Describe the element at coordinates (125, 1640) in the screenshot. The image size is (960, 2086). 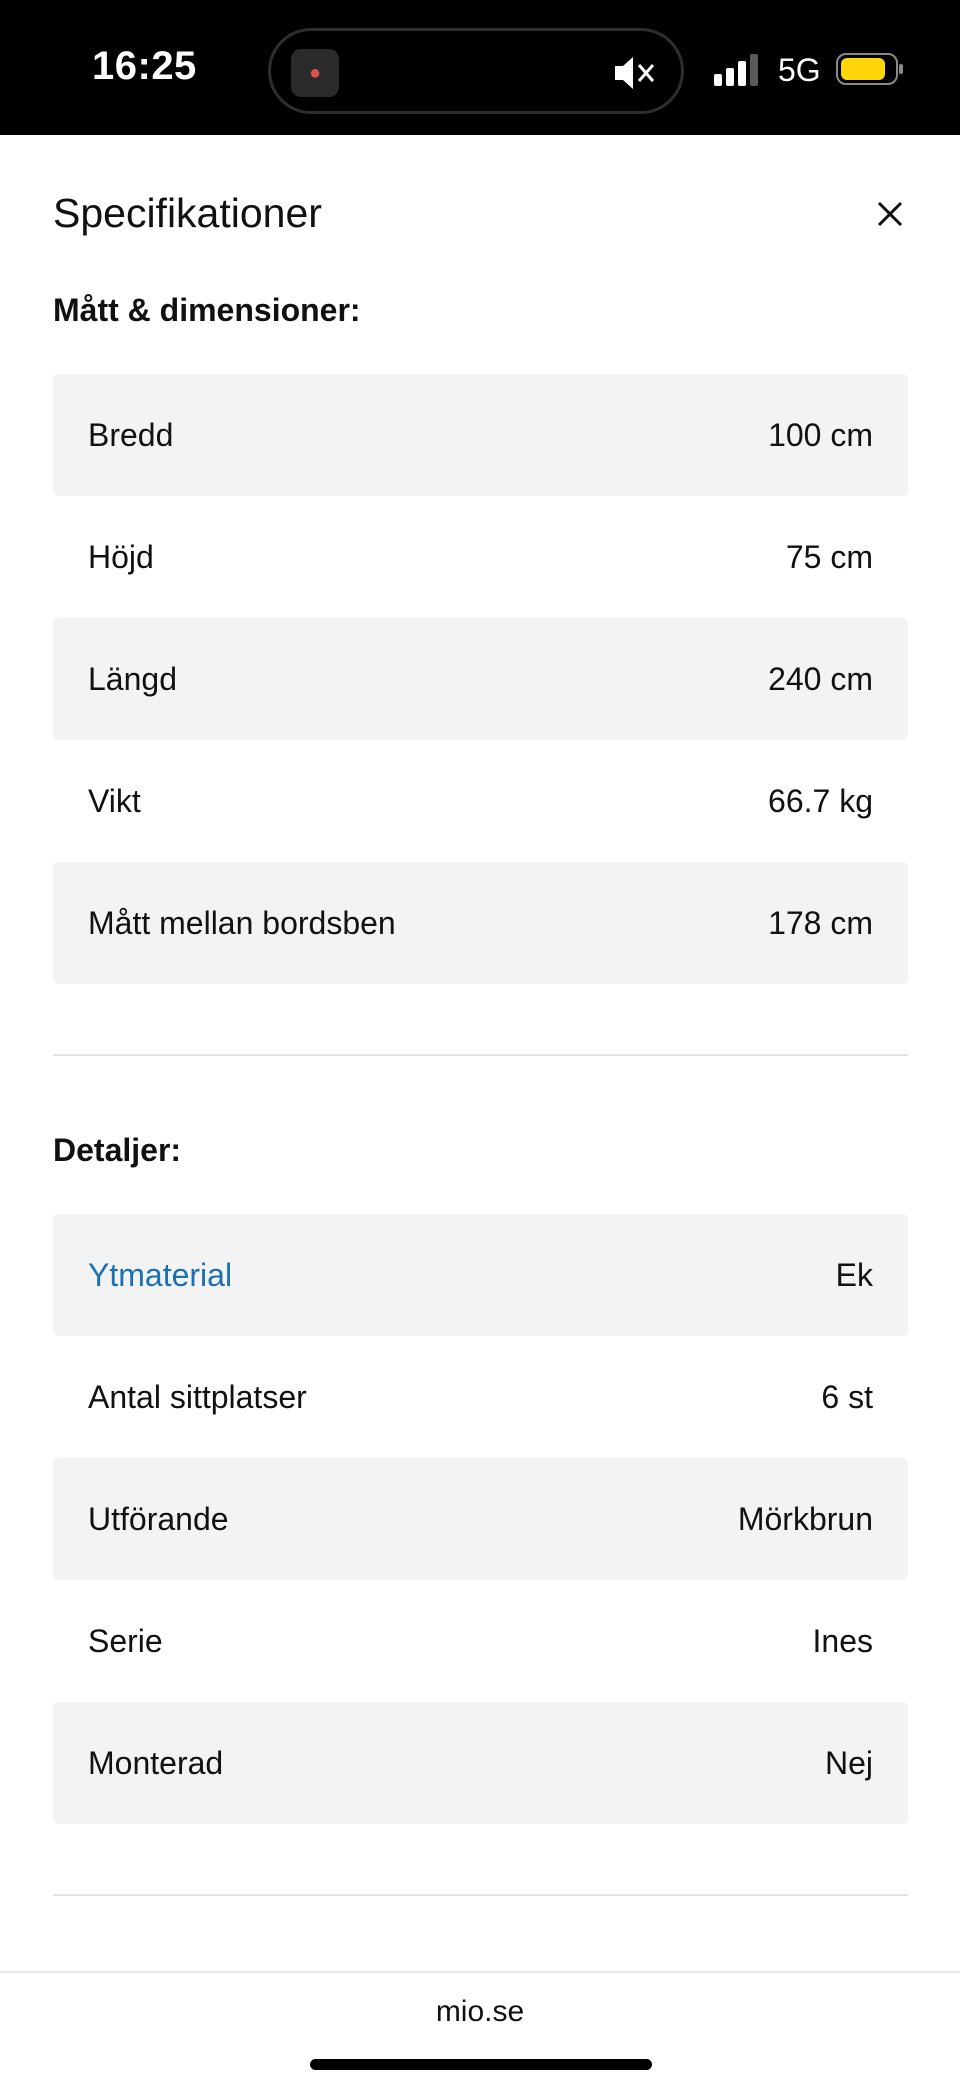
I see `spec-label: Serie` at that location.